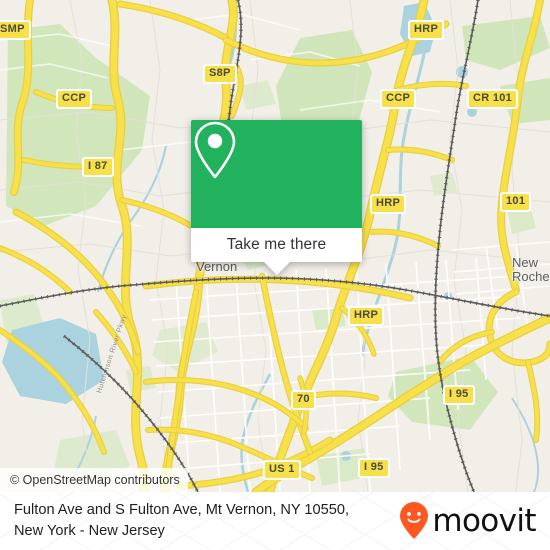  I want to click on shield-ccp-2: CCP, so click(398, 99).